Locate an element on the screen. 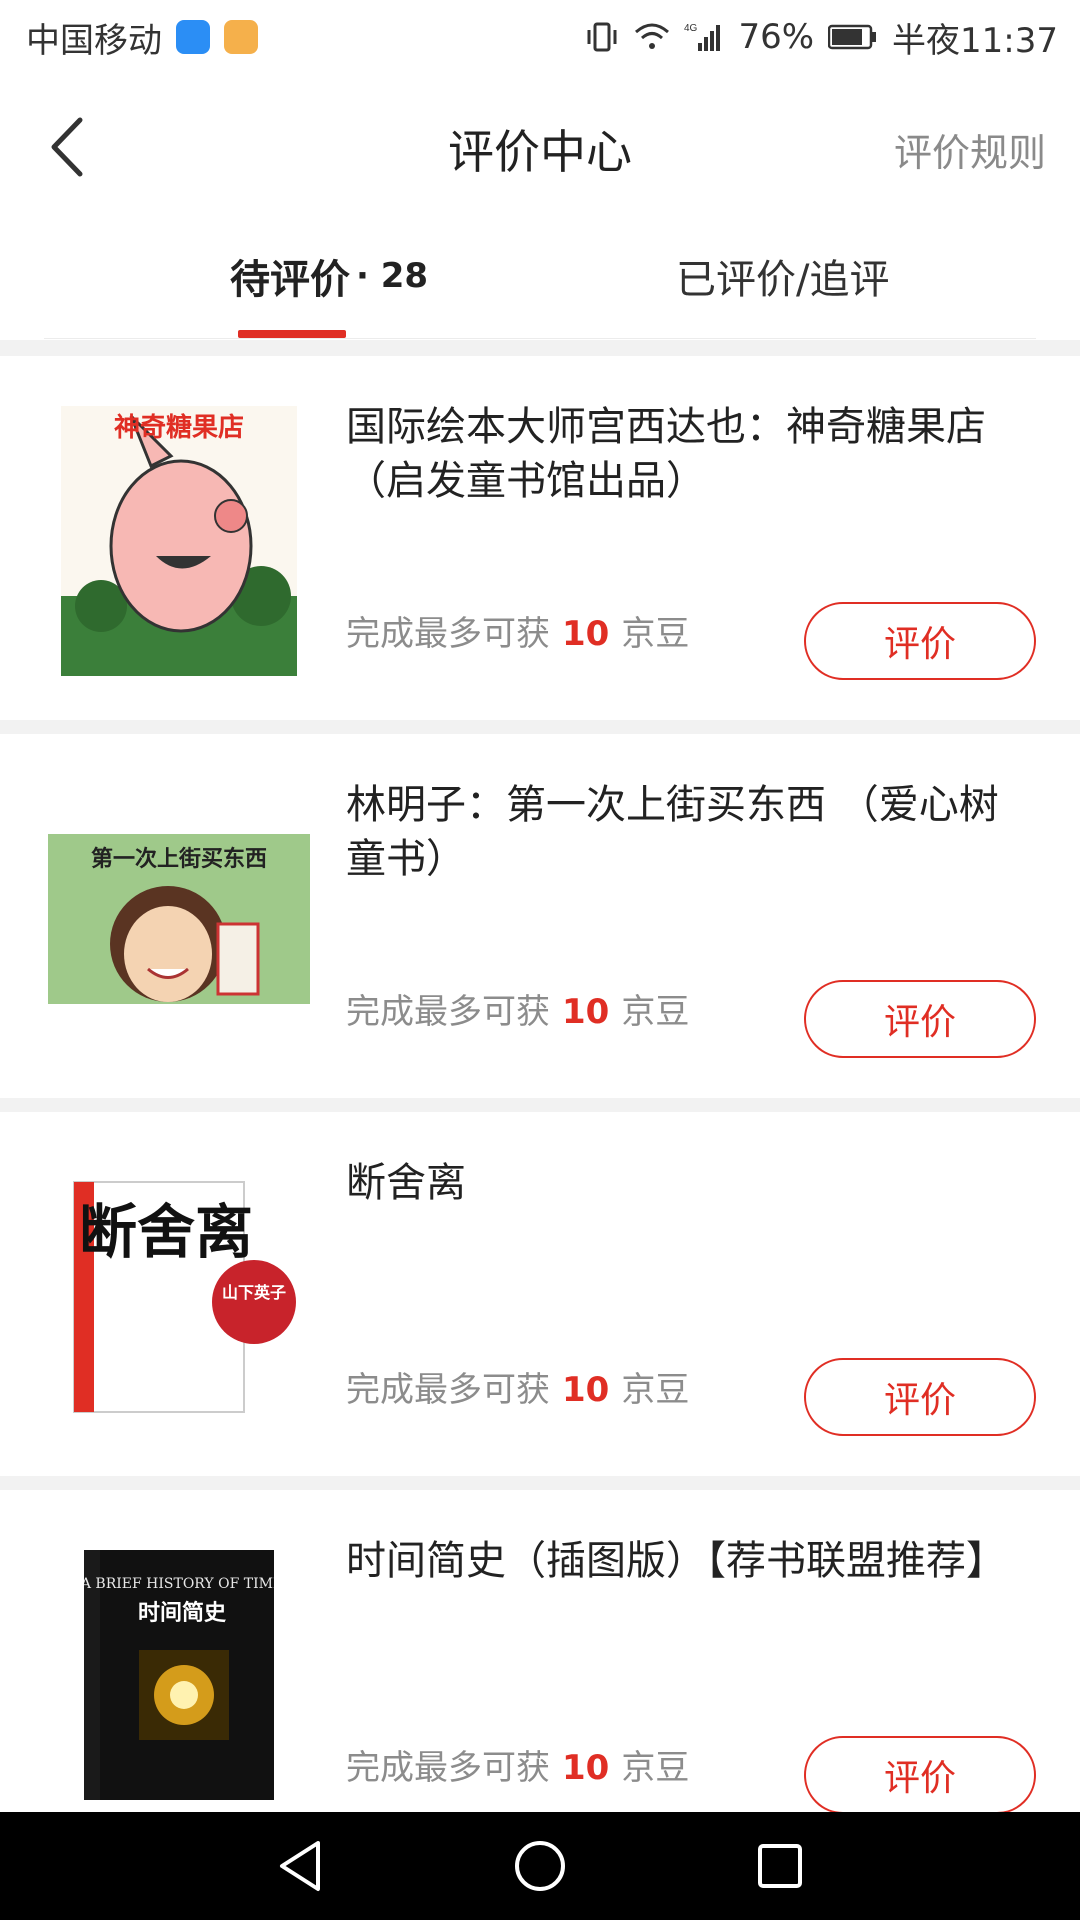 This screenshot has width=1080, height=1920. cover-subtitle: 时间简史 is located at coordinates (182, 1613).